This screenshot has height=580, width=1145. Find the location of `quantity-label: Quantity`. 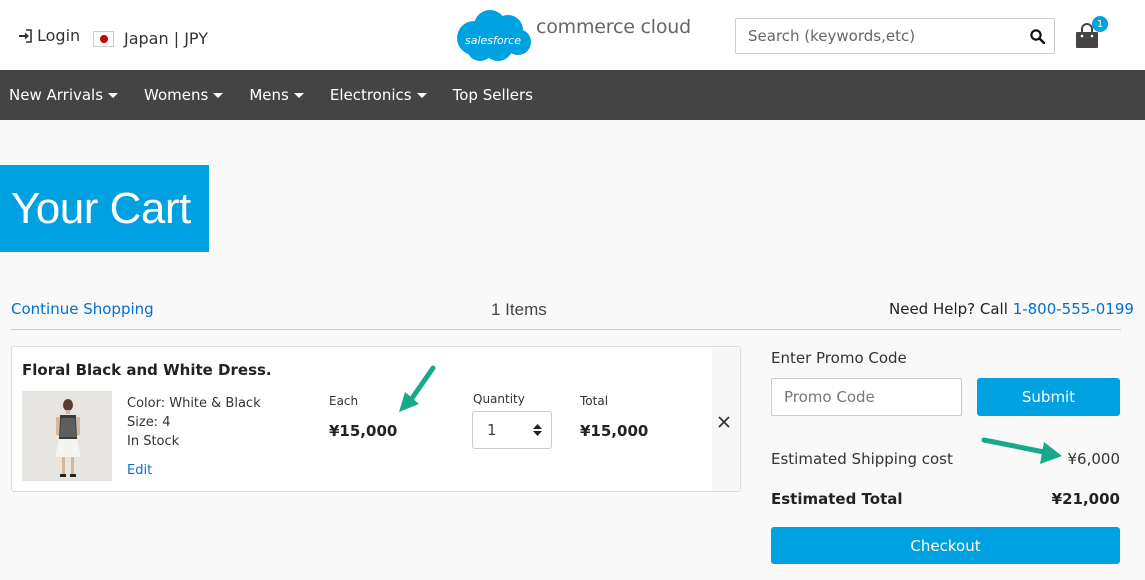

quantity-label: Quantity is located at coordinates (499, 399).